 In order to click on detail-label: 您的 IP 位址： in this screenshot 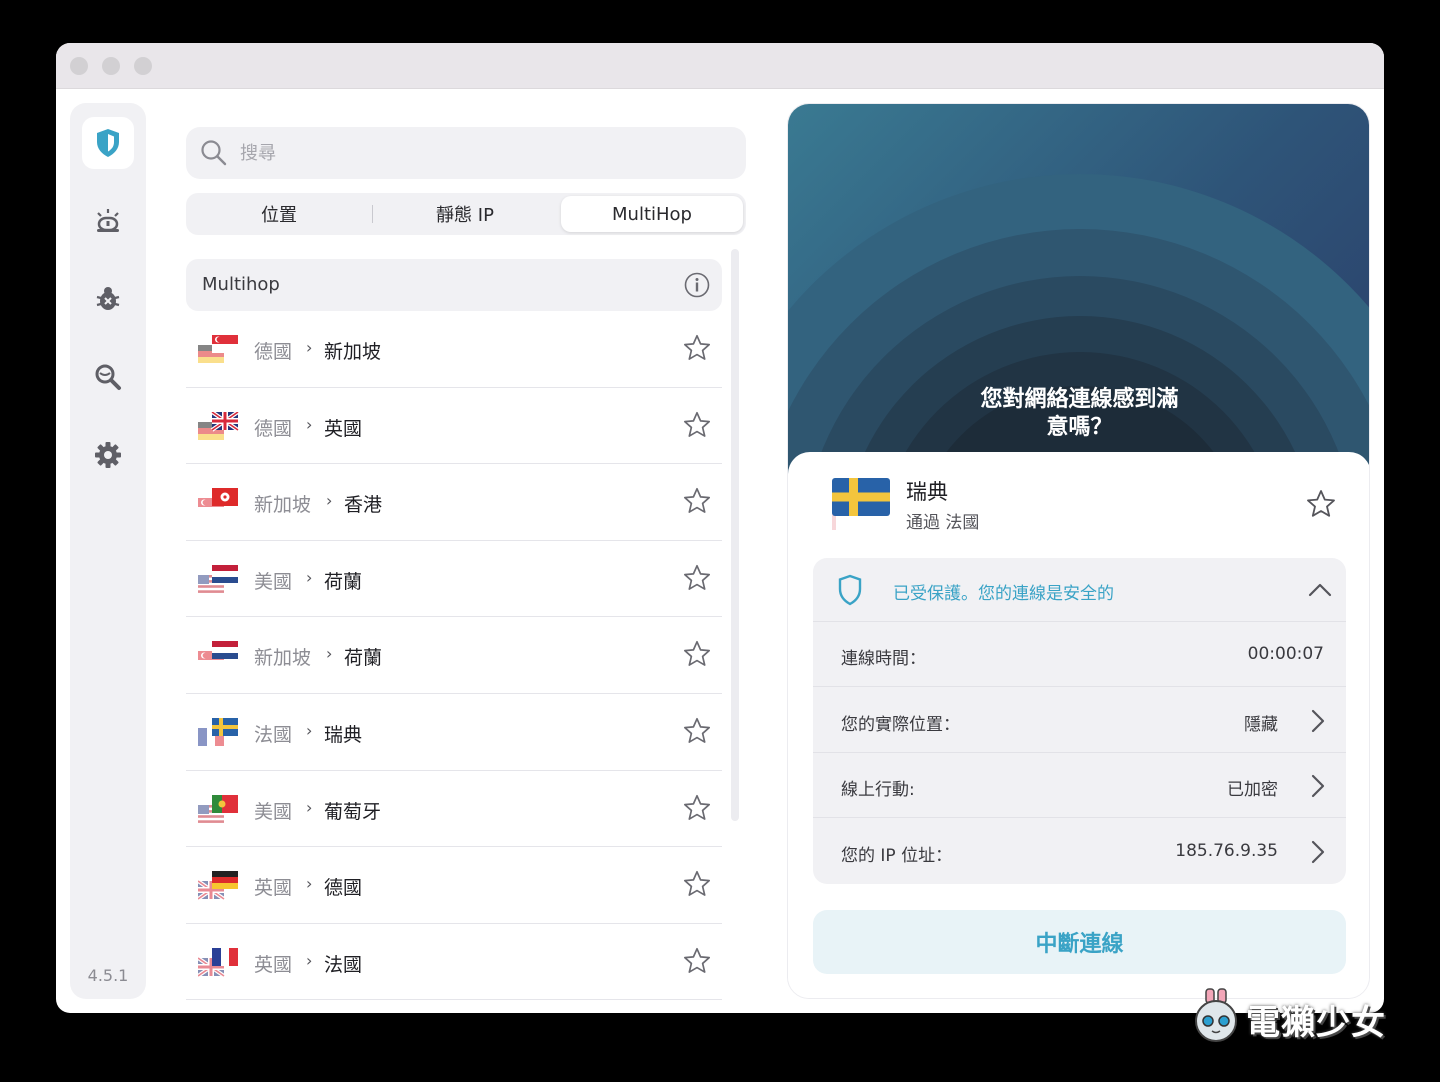, I will do `click(897, 855)`.